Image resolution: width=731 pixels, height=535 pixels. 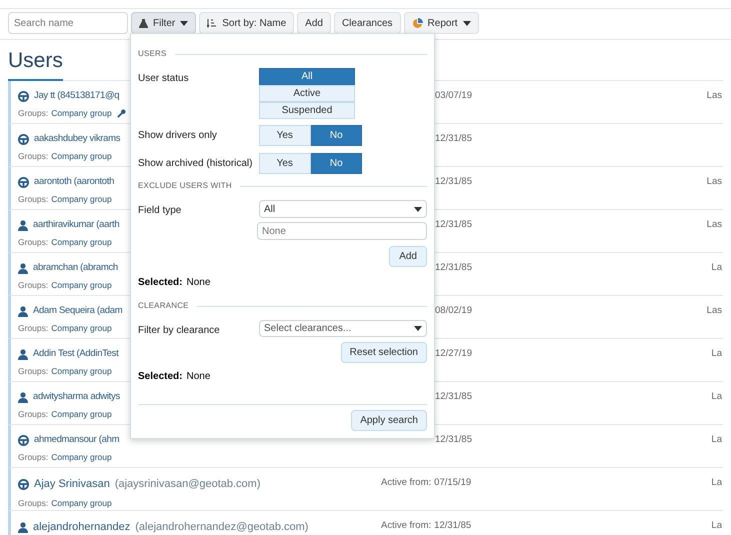 I want to click on apply-search-button: Apply search, so click(x=389, y=420).